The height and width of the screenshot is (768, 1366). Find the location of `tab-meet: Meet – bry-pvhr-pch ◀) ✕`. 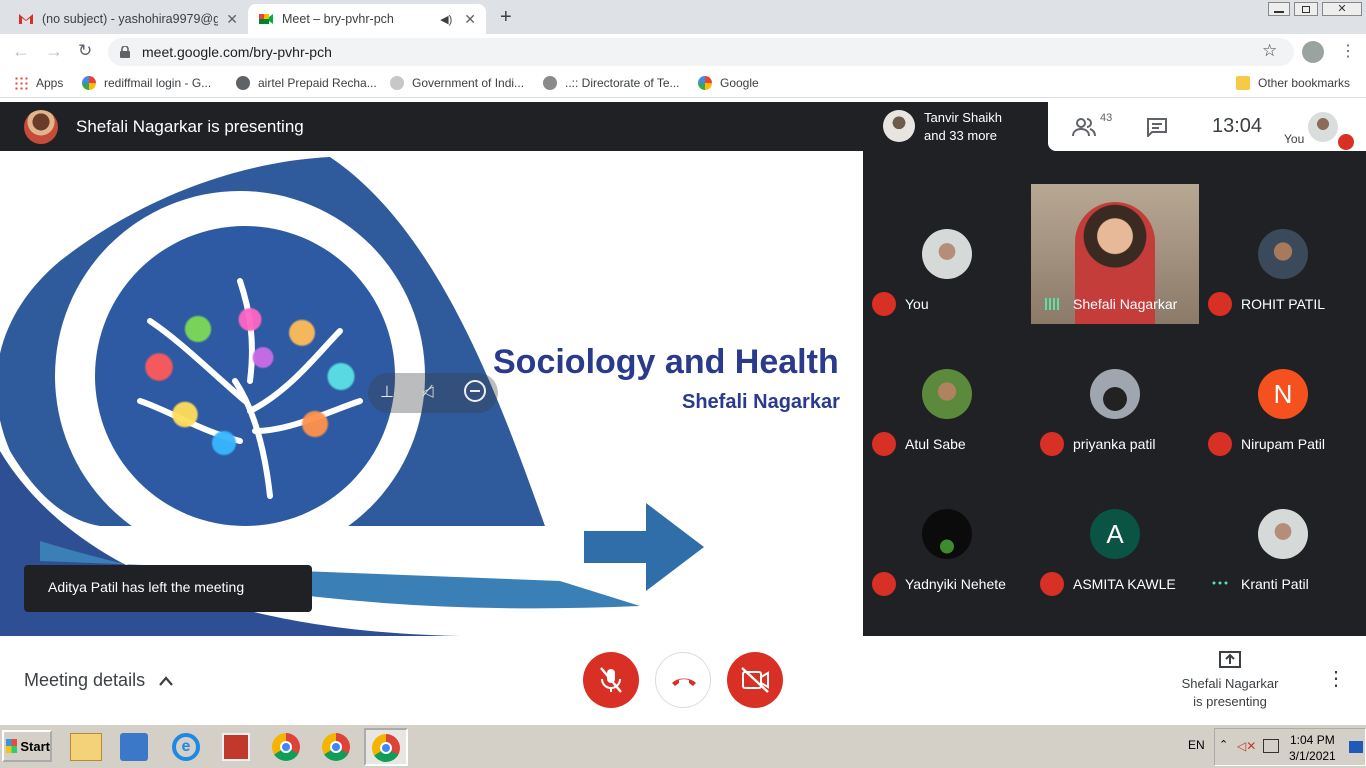

tab-meet: Meet – bry-pvhr-pch ◀) ✕ is located at coordinates (367, 19).